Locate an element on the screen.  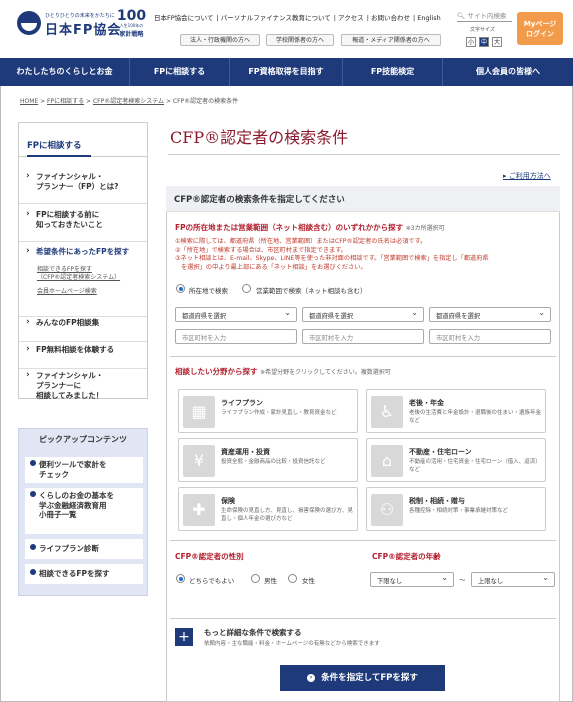
logo-text: 日本FP協会 is located at coordinates (83, 28).